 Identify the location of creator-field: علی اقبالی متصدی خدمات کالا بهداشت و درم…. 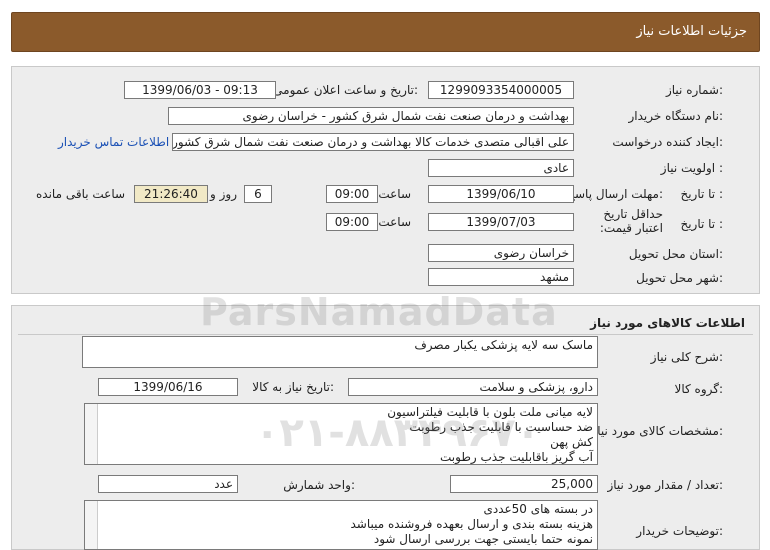
(373, 142).